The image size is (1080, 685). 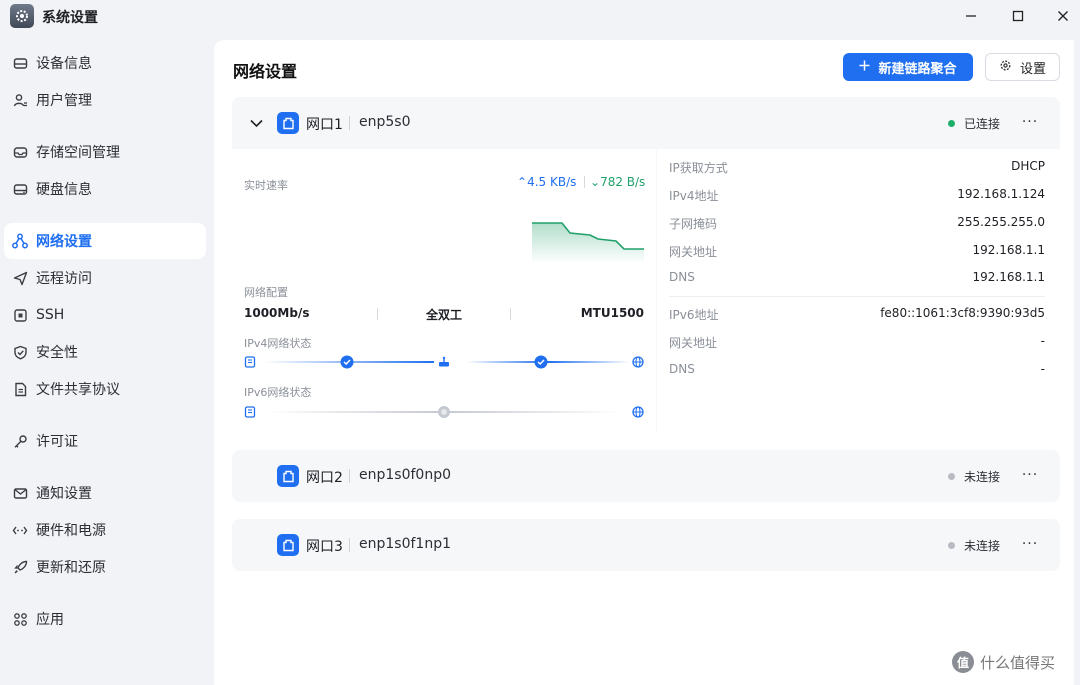 I want to click on settings-label: 设置, so click(x=1032, y=69).